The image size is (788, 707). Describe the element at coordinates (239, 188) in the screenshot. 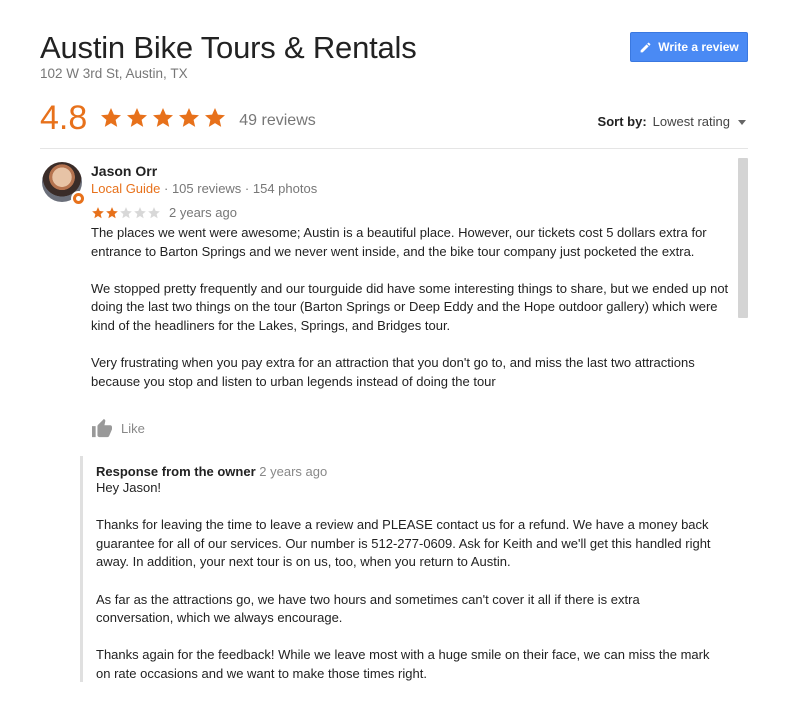

I see `reviewer-stats: · 105 reviews · 154 photos` at that location.